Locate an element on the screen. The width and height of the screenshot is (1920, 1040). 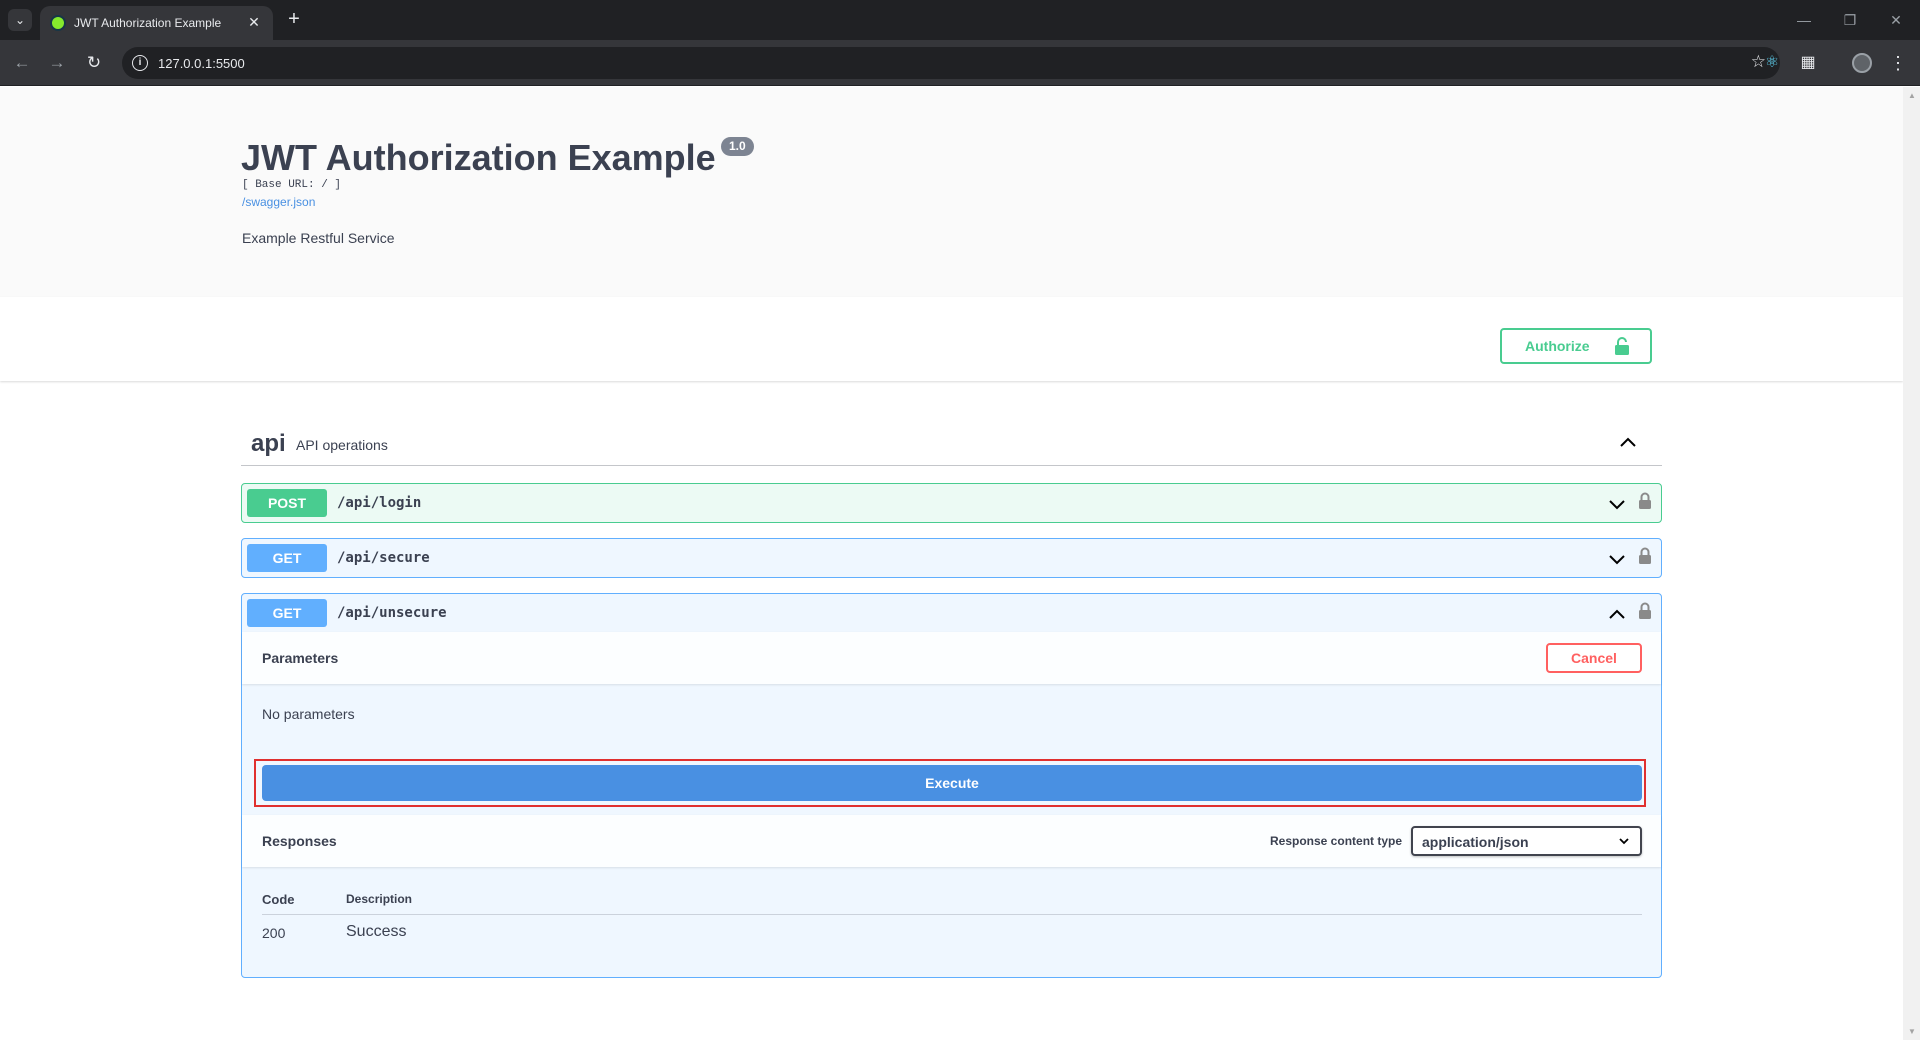
restore-icon: ❐ is located at coordinates (1850, 20).